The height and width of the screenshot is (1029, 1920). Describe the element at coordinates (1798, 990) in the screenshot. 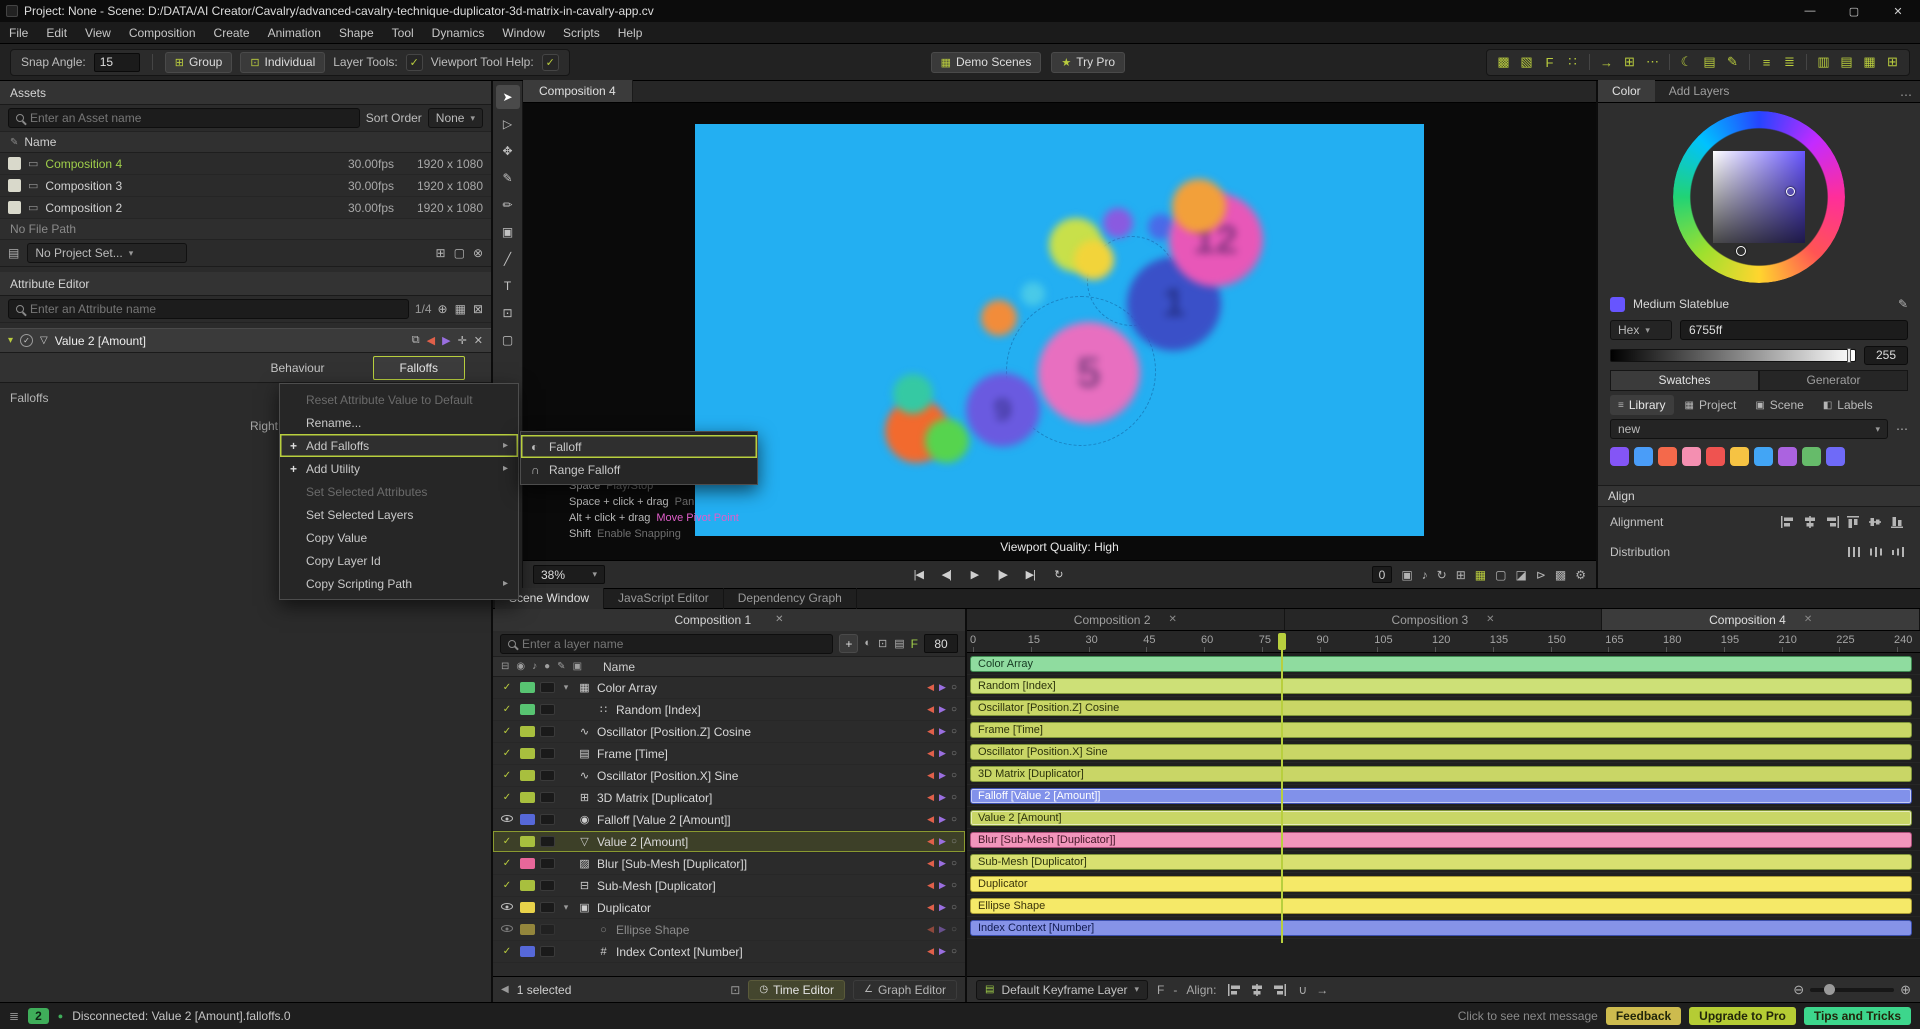

I see `zoom-out-icon: ⊖` at that location.